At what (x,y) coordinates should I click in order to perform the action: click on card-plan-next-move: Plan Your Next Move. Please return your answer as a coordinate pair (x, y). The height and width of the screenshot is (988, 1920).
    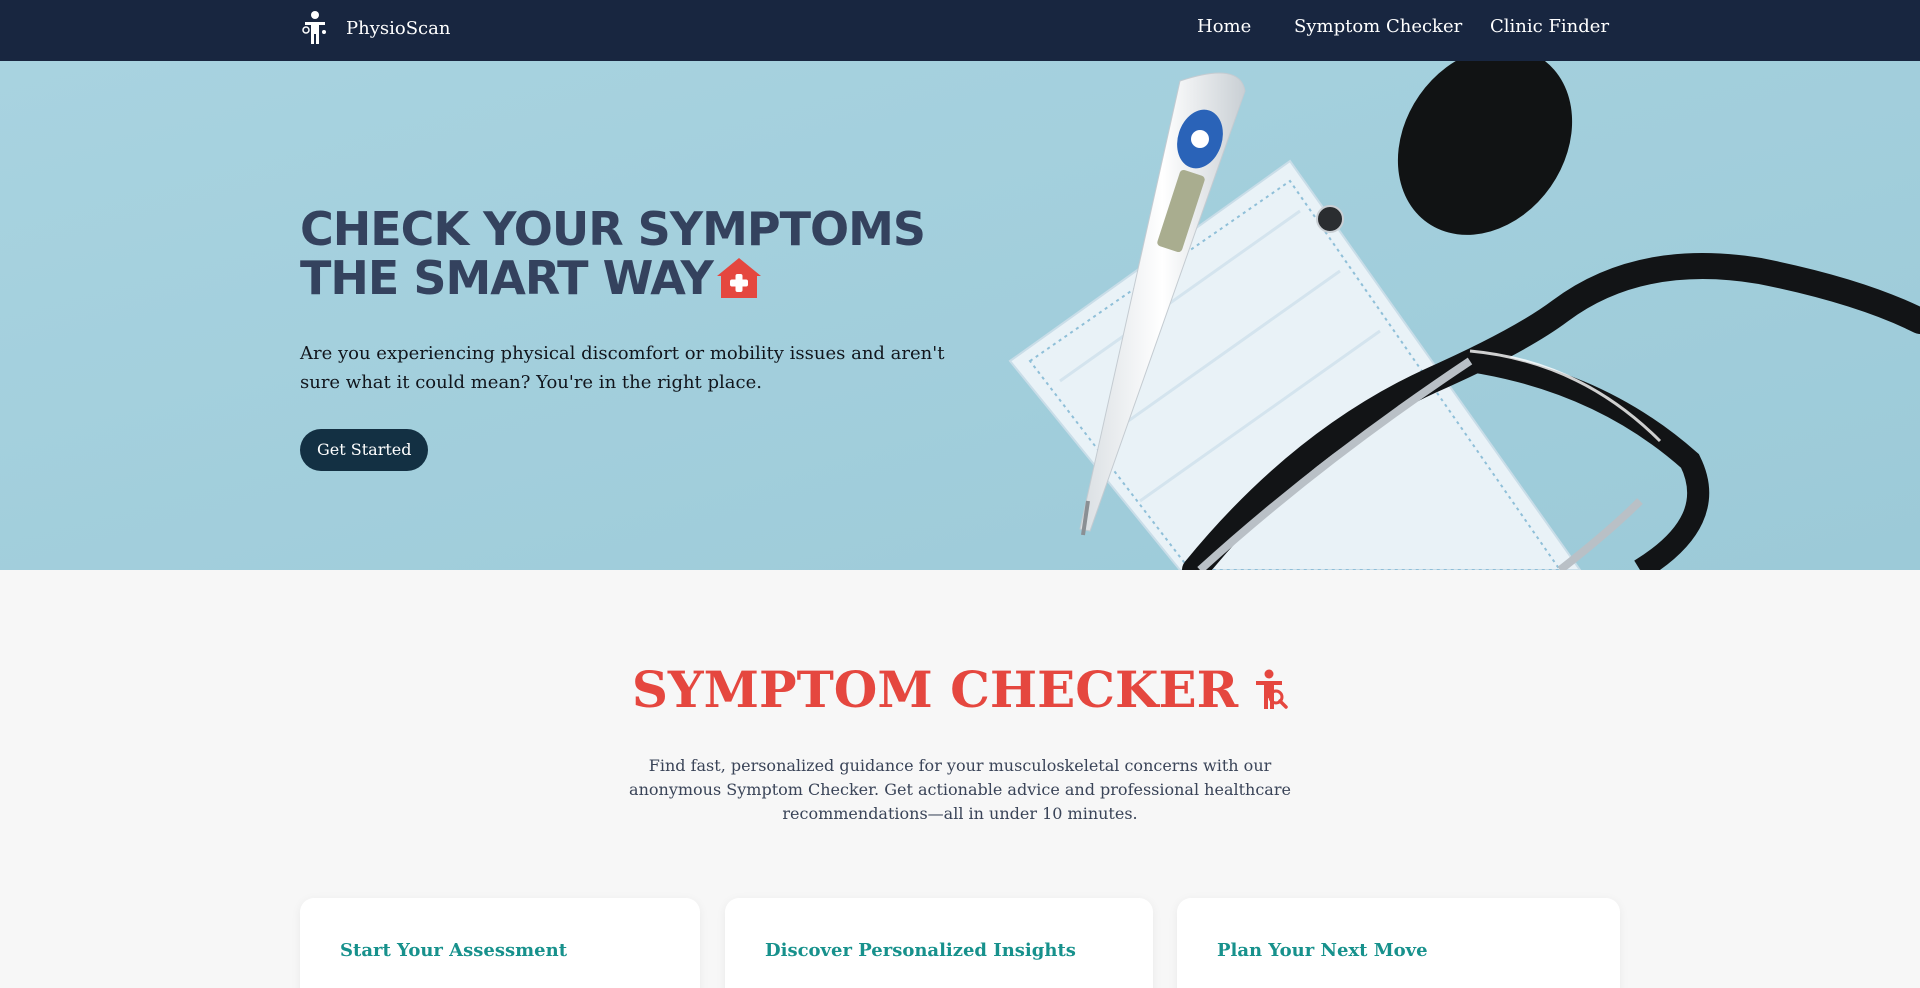
    Looking at the image, I should click on (1398, 943).